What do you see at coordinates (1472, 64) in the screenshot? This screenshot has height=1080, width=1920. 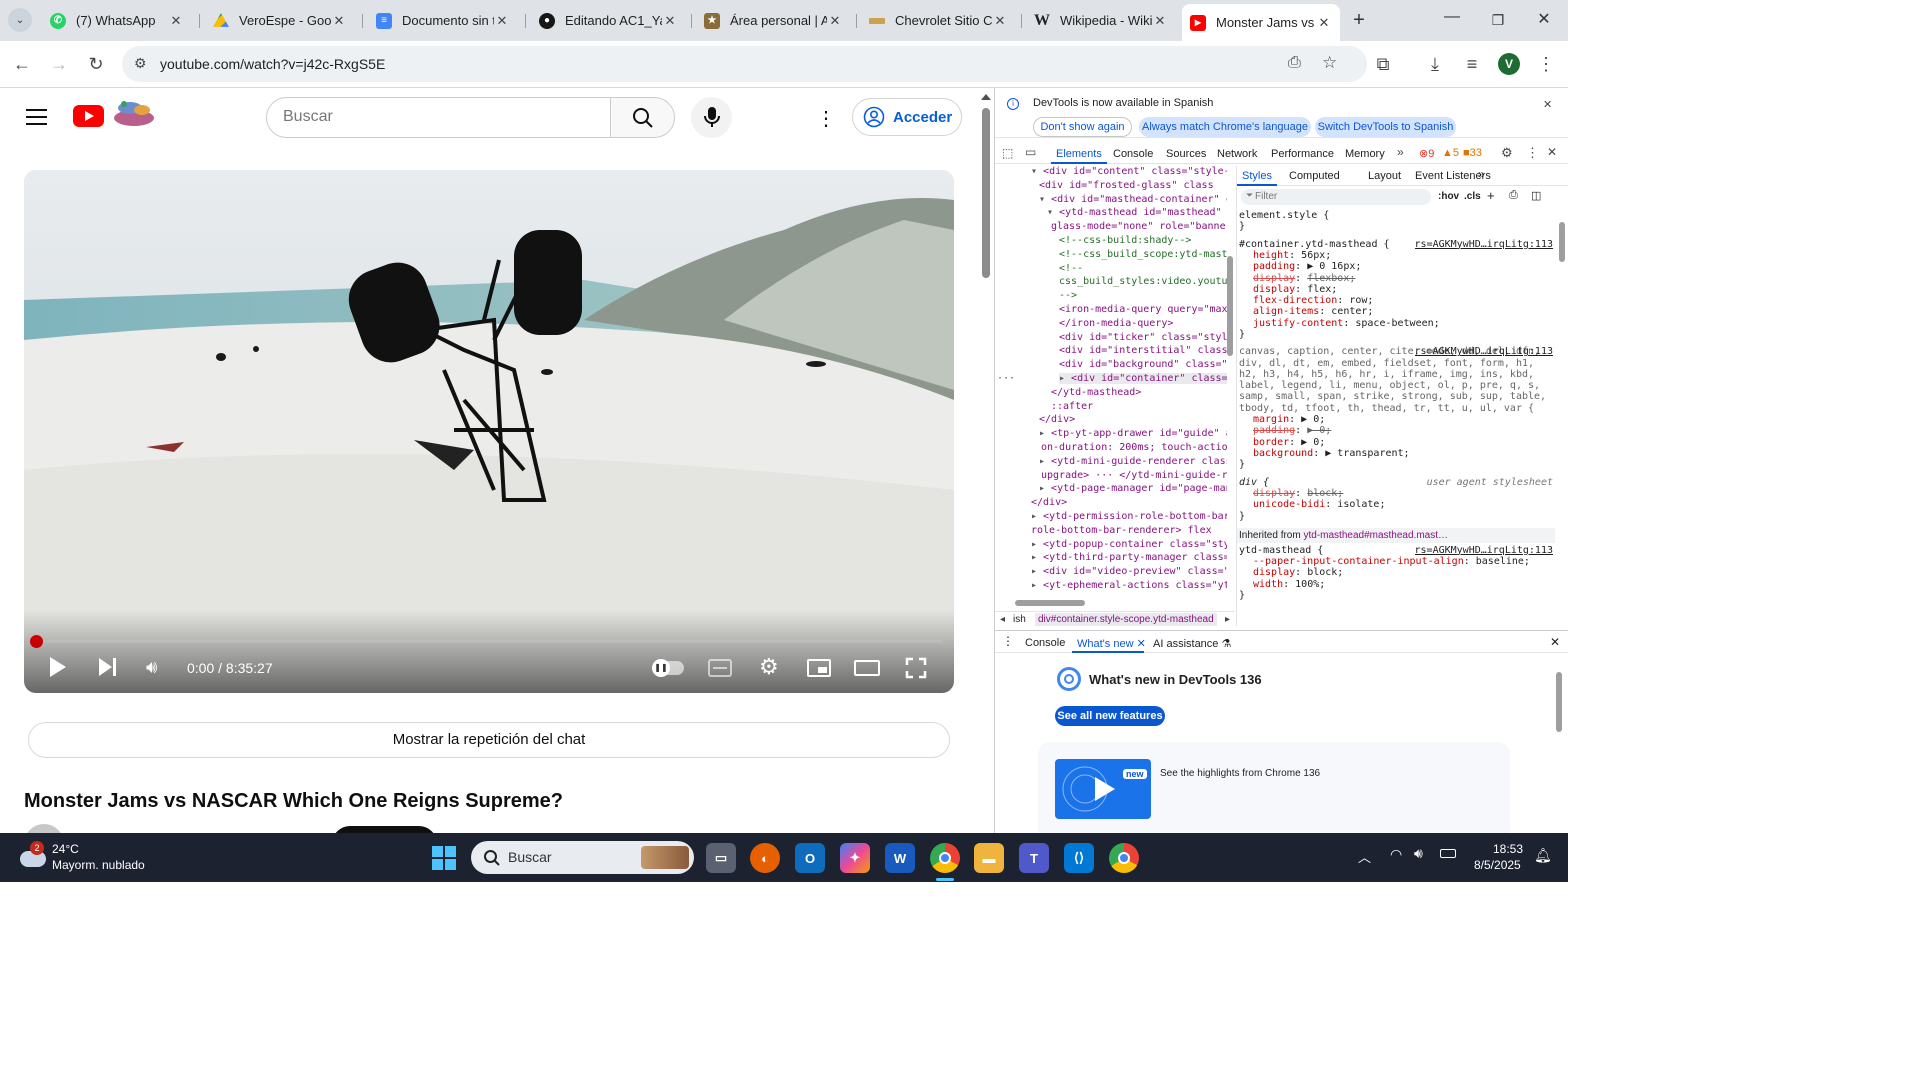 I see `media-controls-button: ≡` at bounding box center [1472, 64].